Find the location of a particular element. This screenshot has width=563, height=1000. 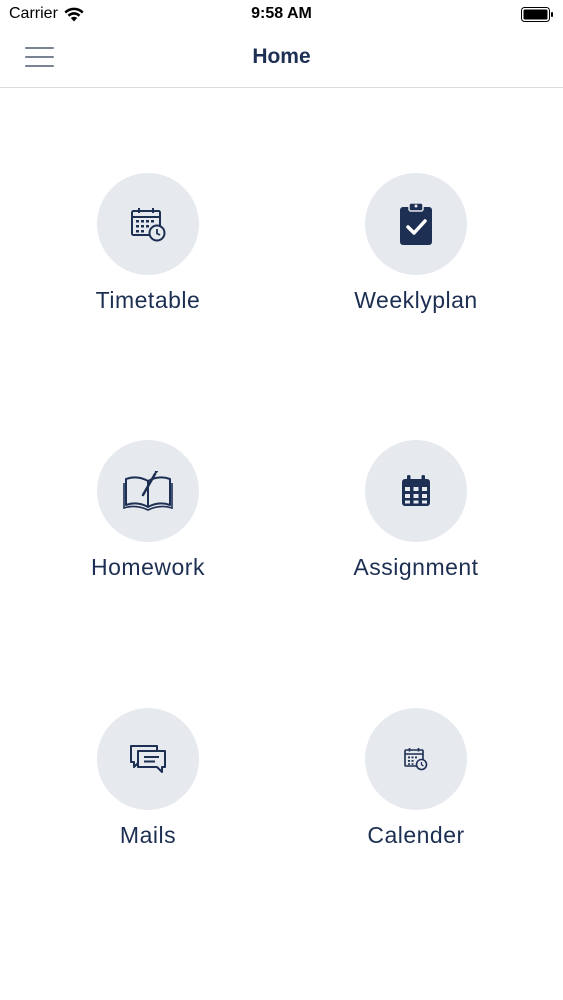

chat-bubbles-icon is located at coordinates (148, 759).